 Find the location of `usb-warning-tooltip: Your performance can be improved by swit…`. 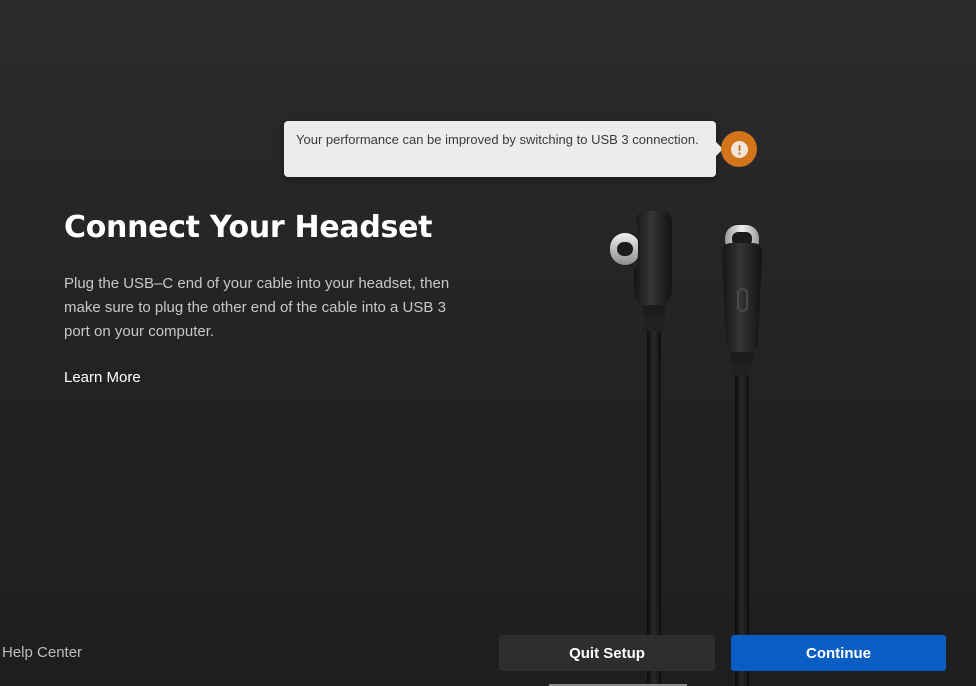

usb-warning-tooltip: Your performance can be improved by swit… is located at coordinates (503, 149).